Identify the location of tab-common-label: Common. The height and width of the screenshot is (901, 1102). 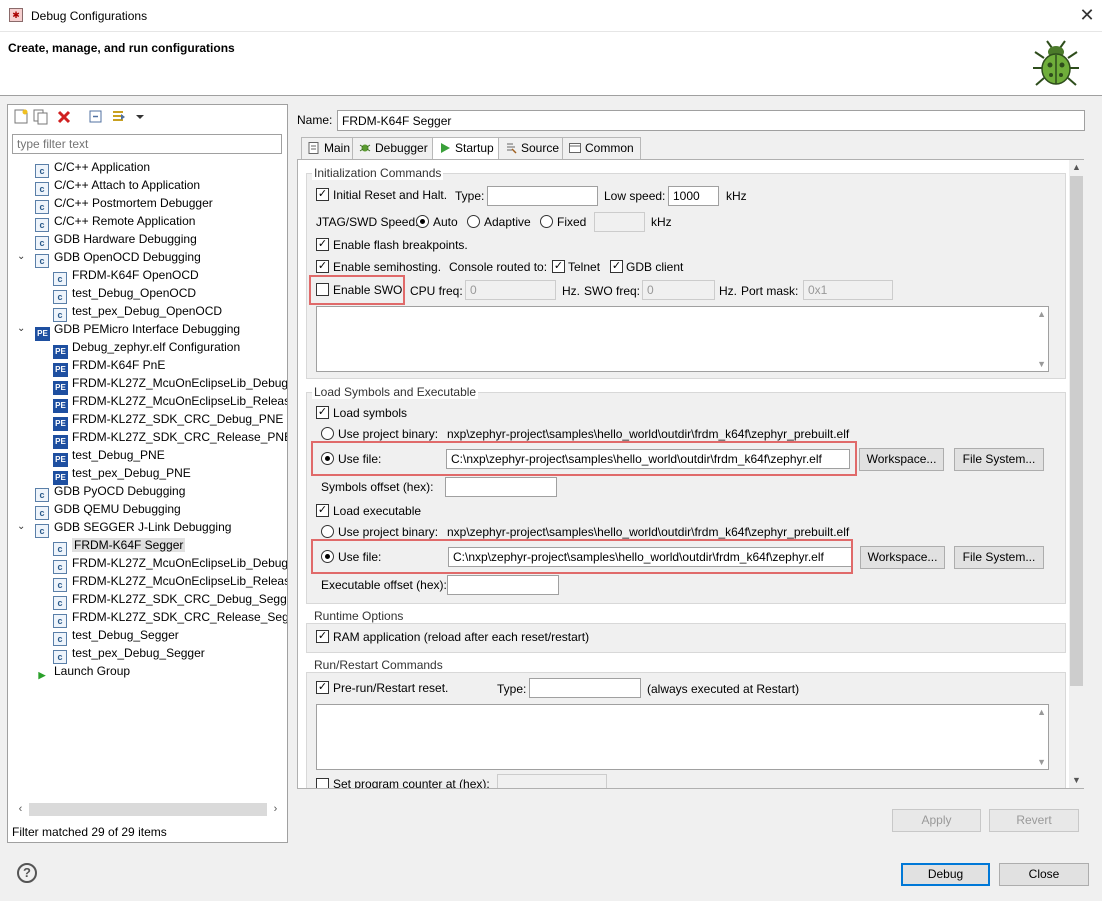
(609, 148).